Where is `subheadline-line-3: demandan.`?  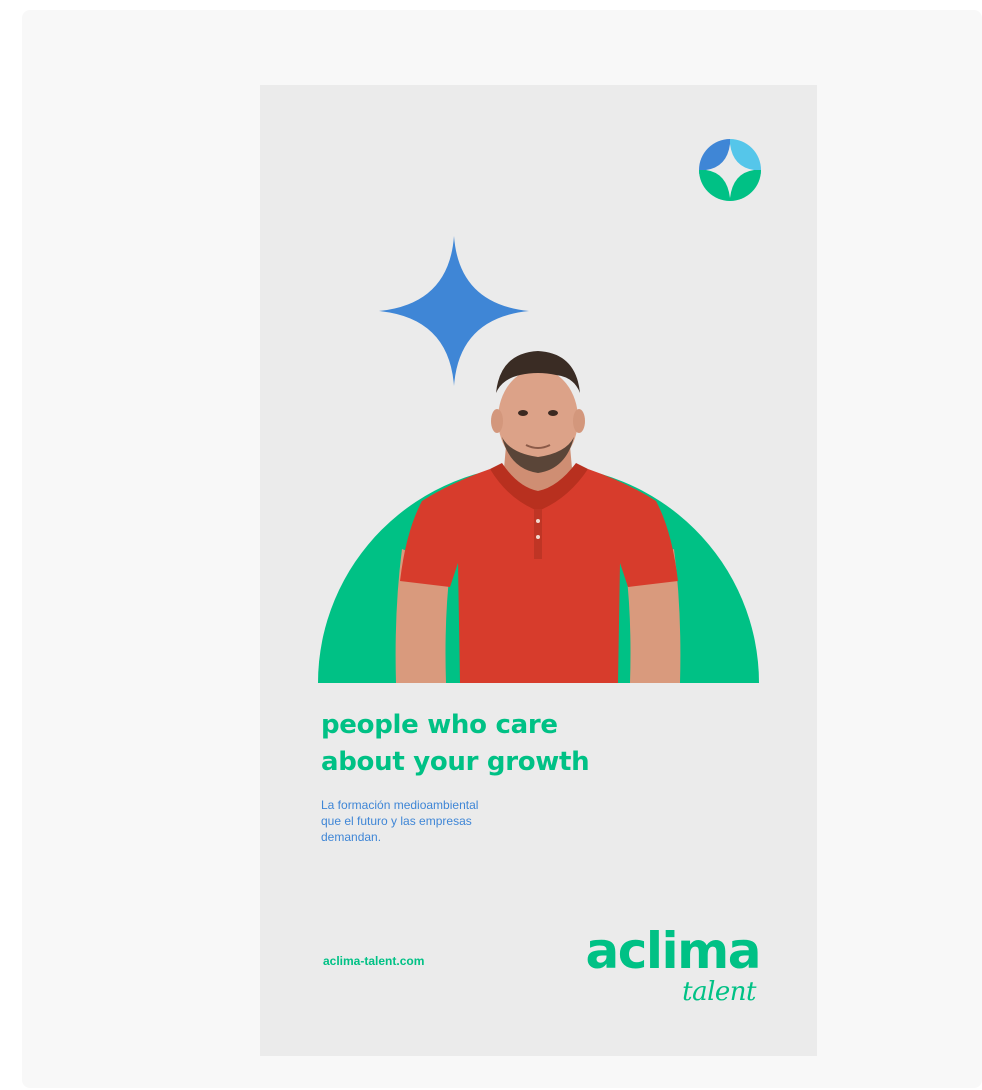
subheadline-line-3: demandan. is located at coordinates (351, 837).